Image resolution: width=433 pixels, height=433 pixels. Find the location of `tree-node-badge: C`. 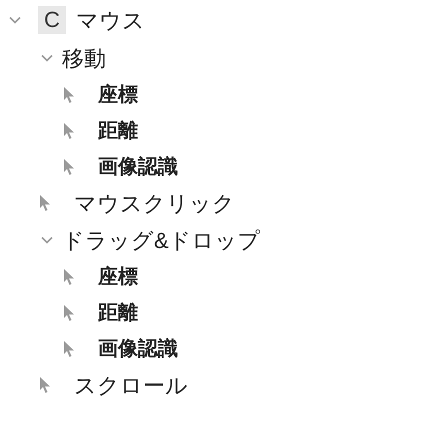

tree-node-badge: C is located at coordinates (52, 20).